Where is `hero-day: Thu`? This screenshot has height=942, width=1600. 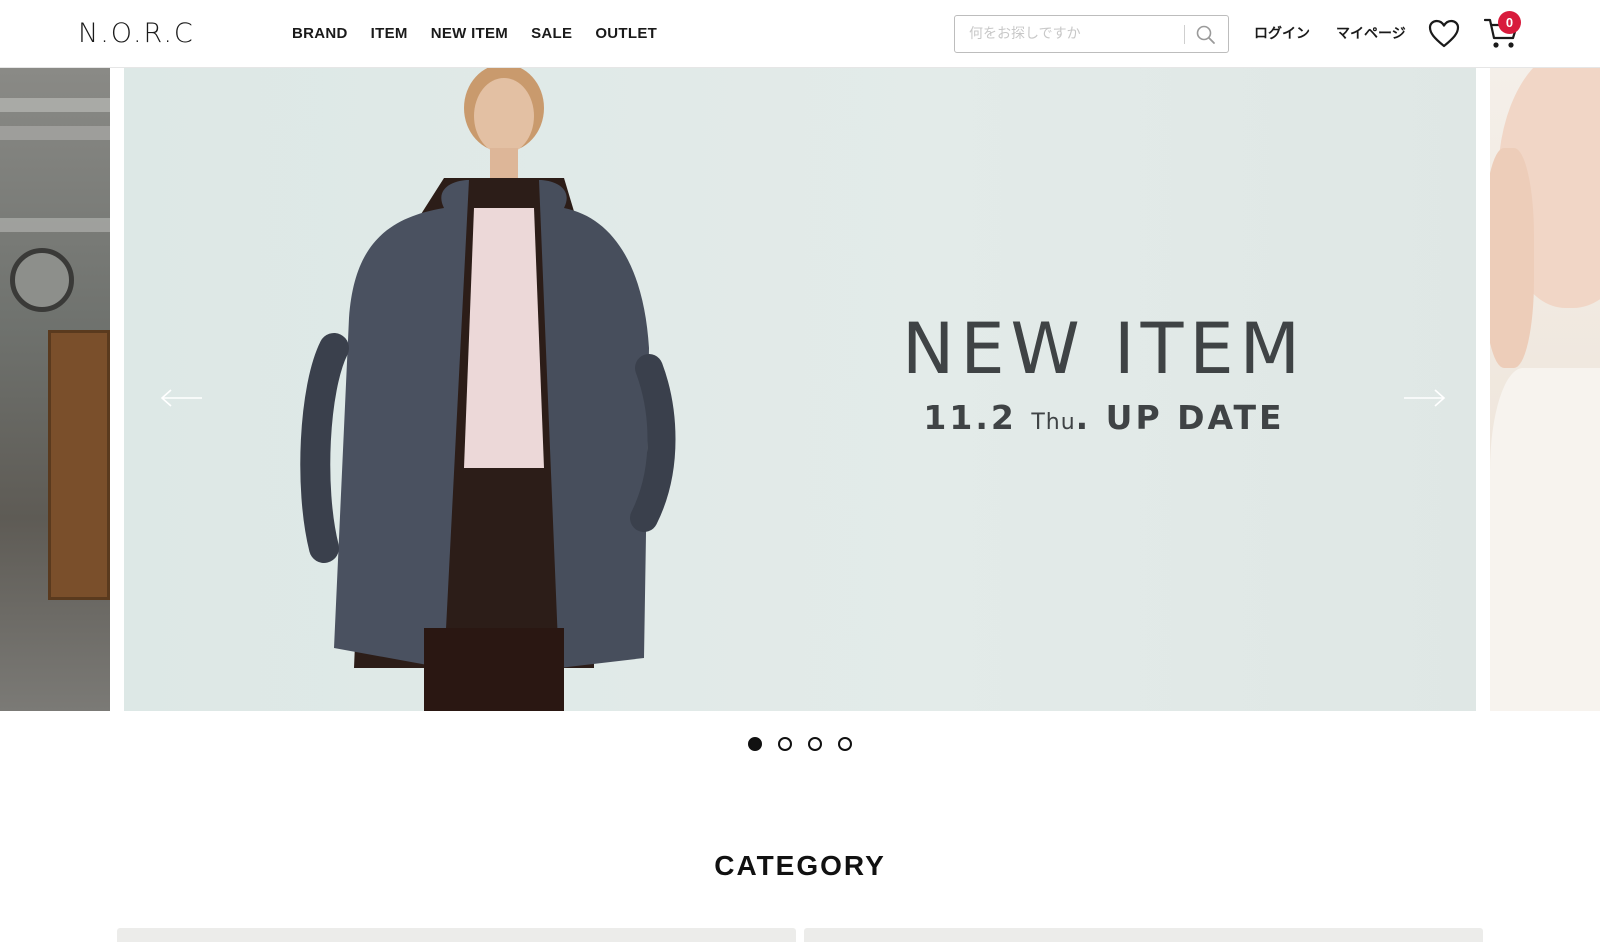
hero-day: Thu is located at coordinates (1053, 422).